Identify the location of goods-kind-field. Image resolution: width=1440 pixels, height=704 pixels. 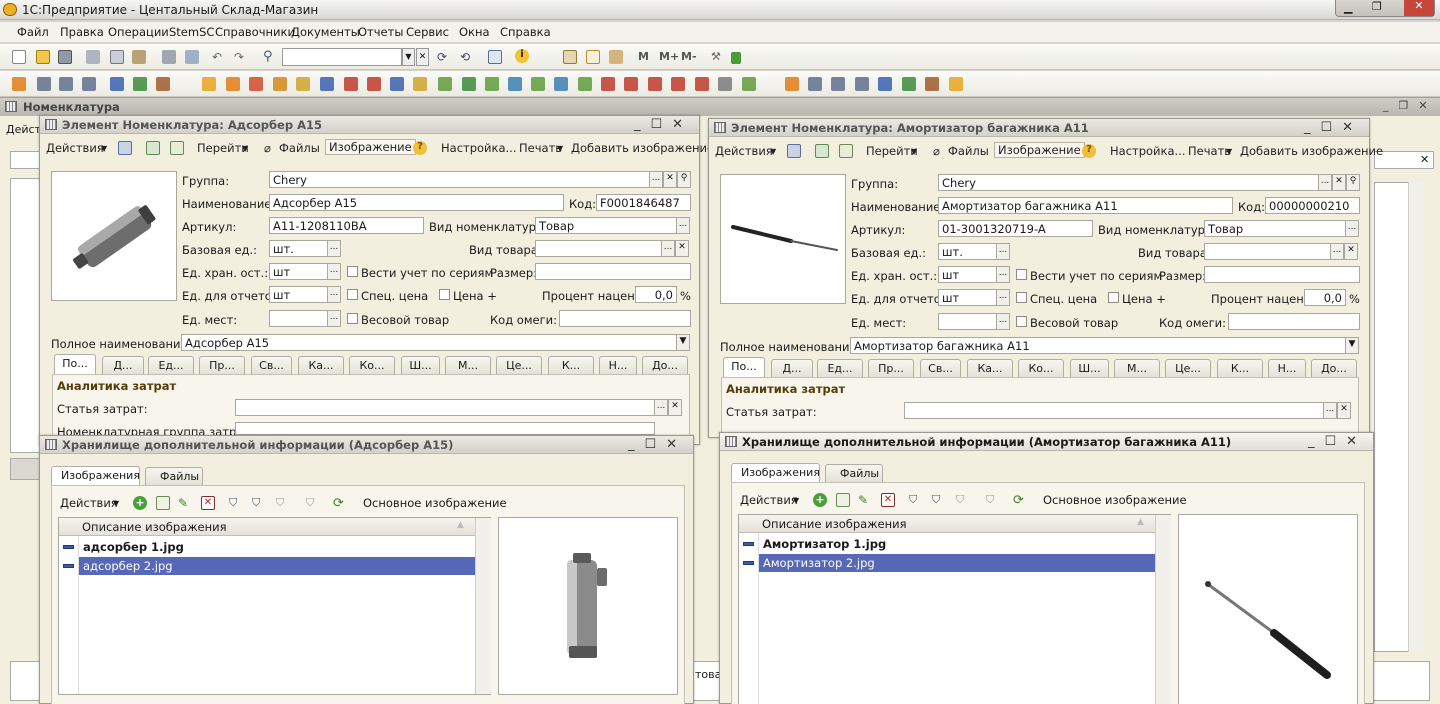
(598, 248).